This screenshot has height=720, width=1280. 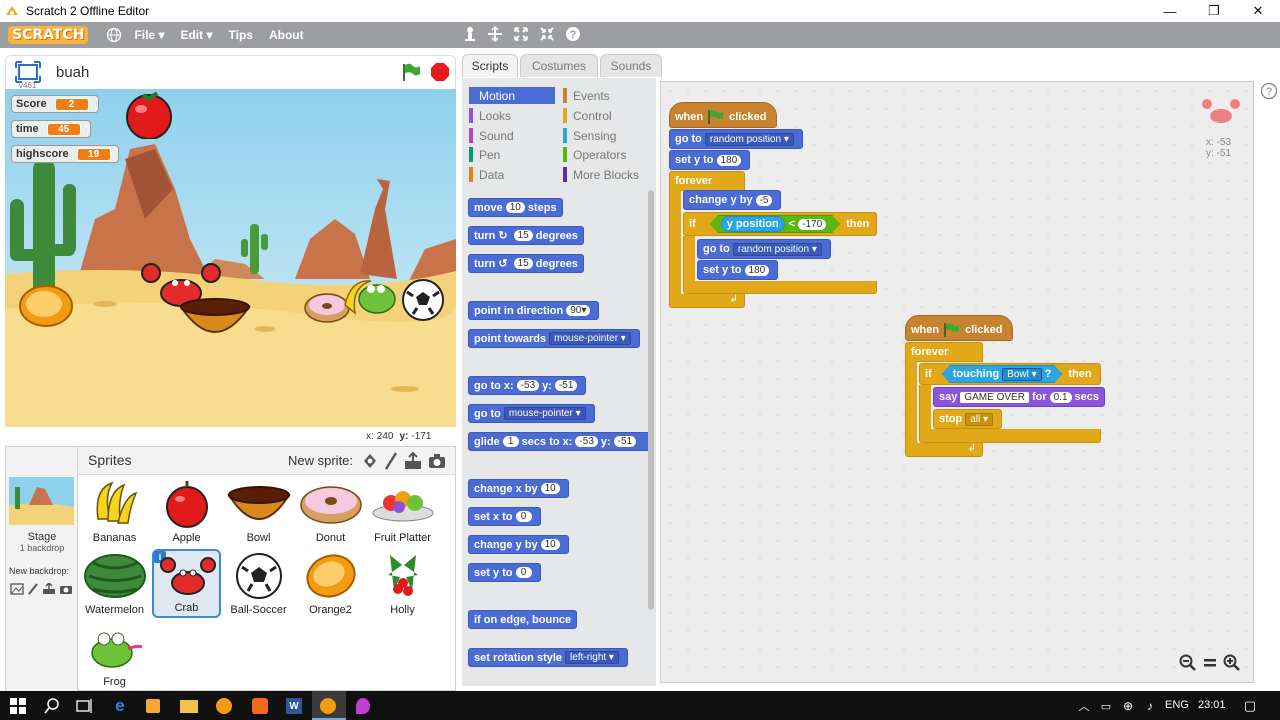 What do you see at coordinates (1250, 706) in the screenshot?
I see `notifications-icon: ▢` at bounding box center [1250, 706].